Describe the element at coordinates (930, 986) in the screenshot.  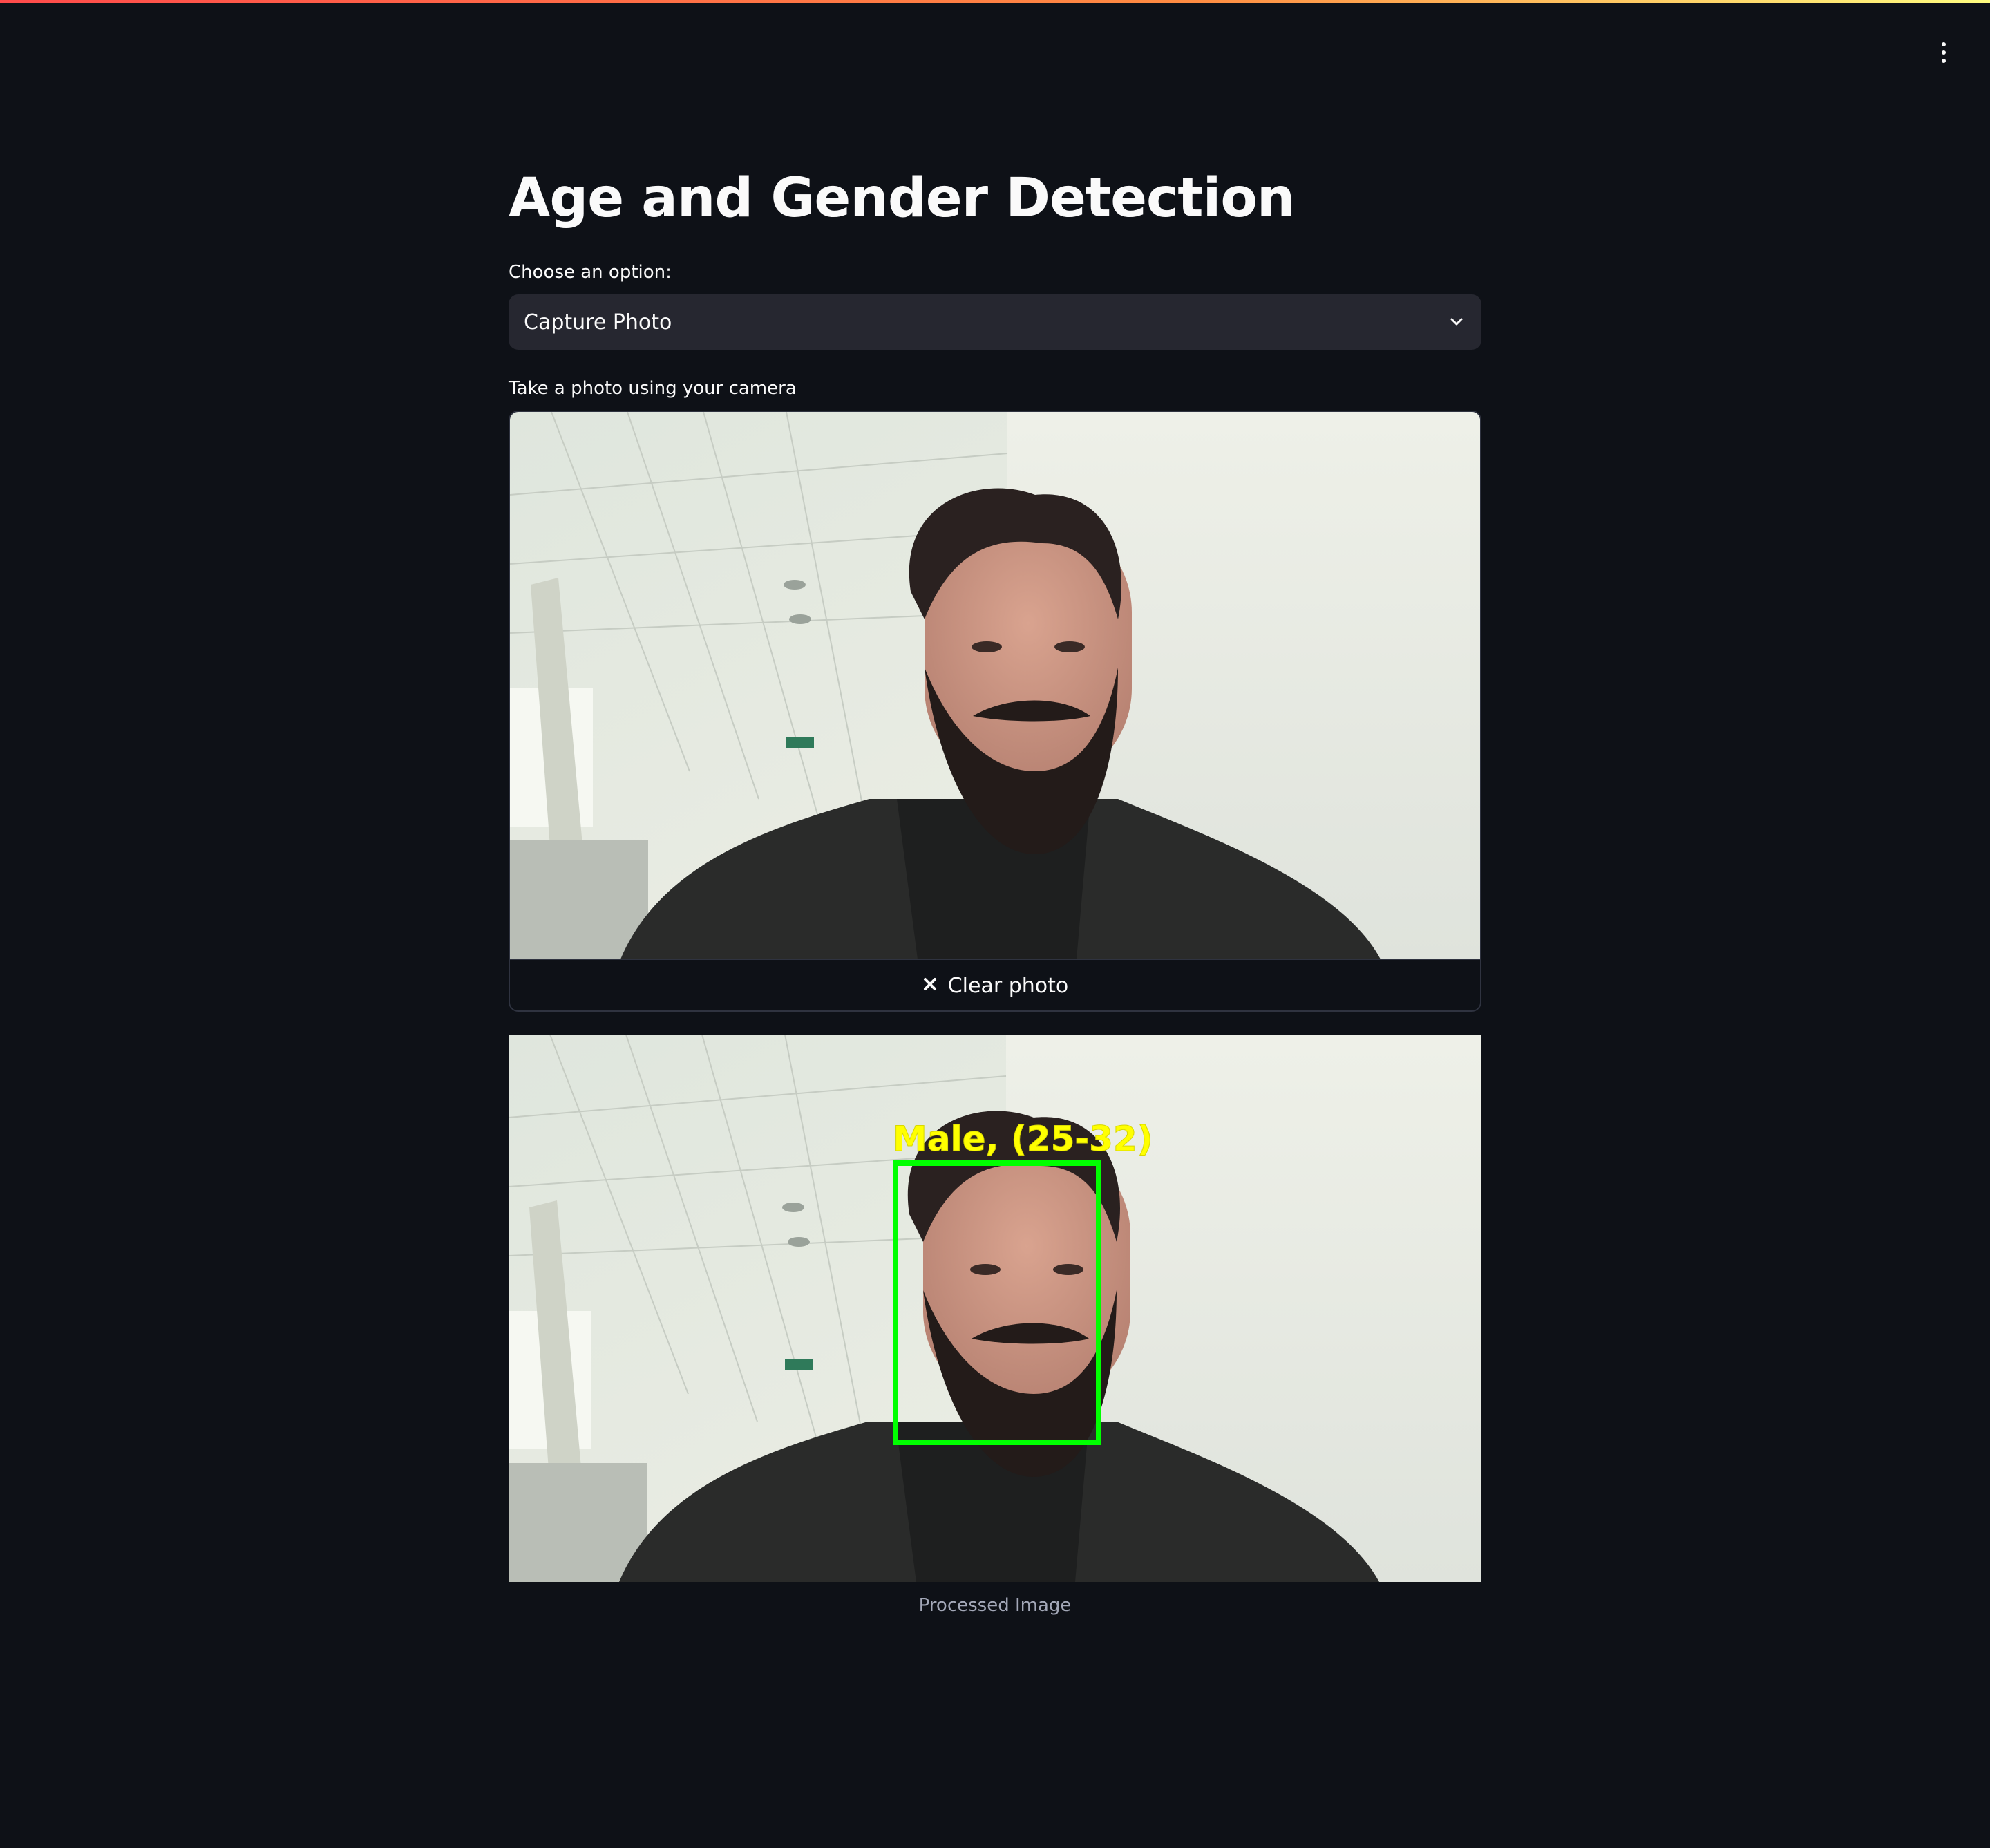
I see `close-icon` at that location.